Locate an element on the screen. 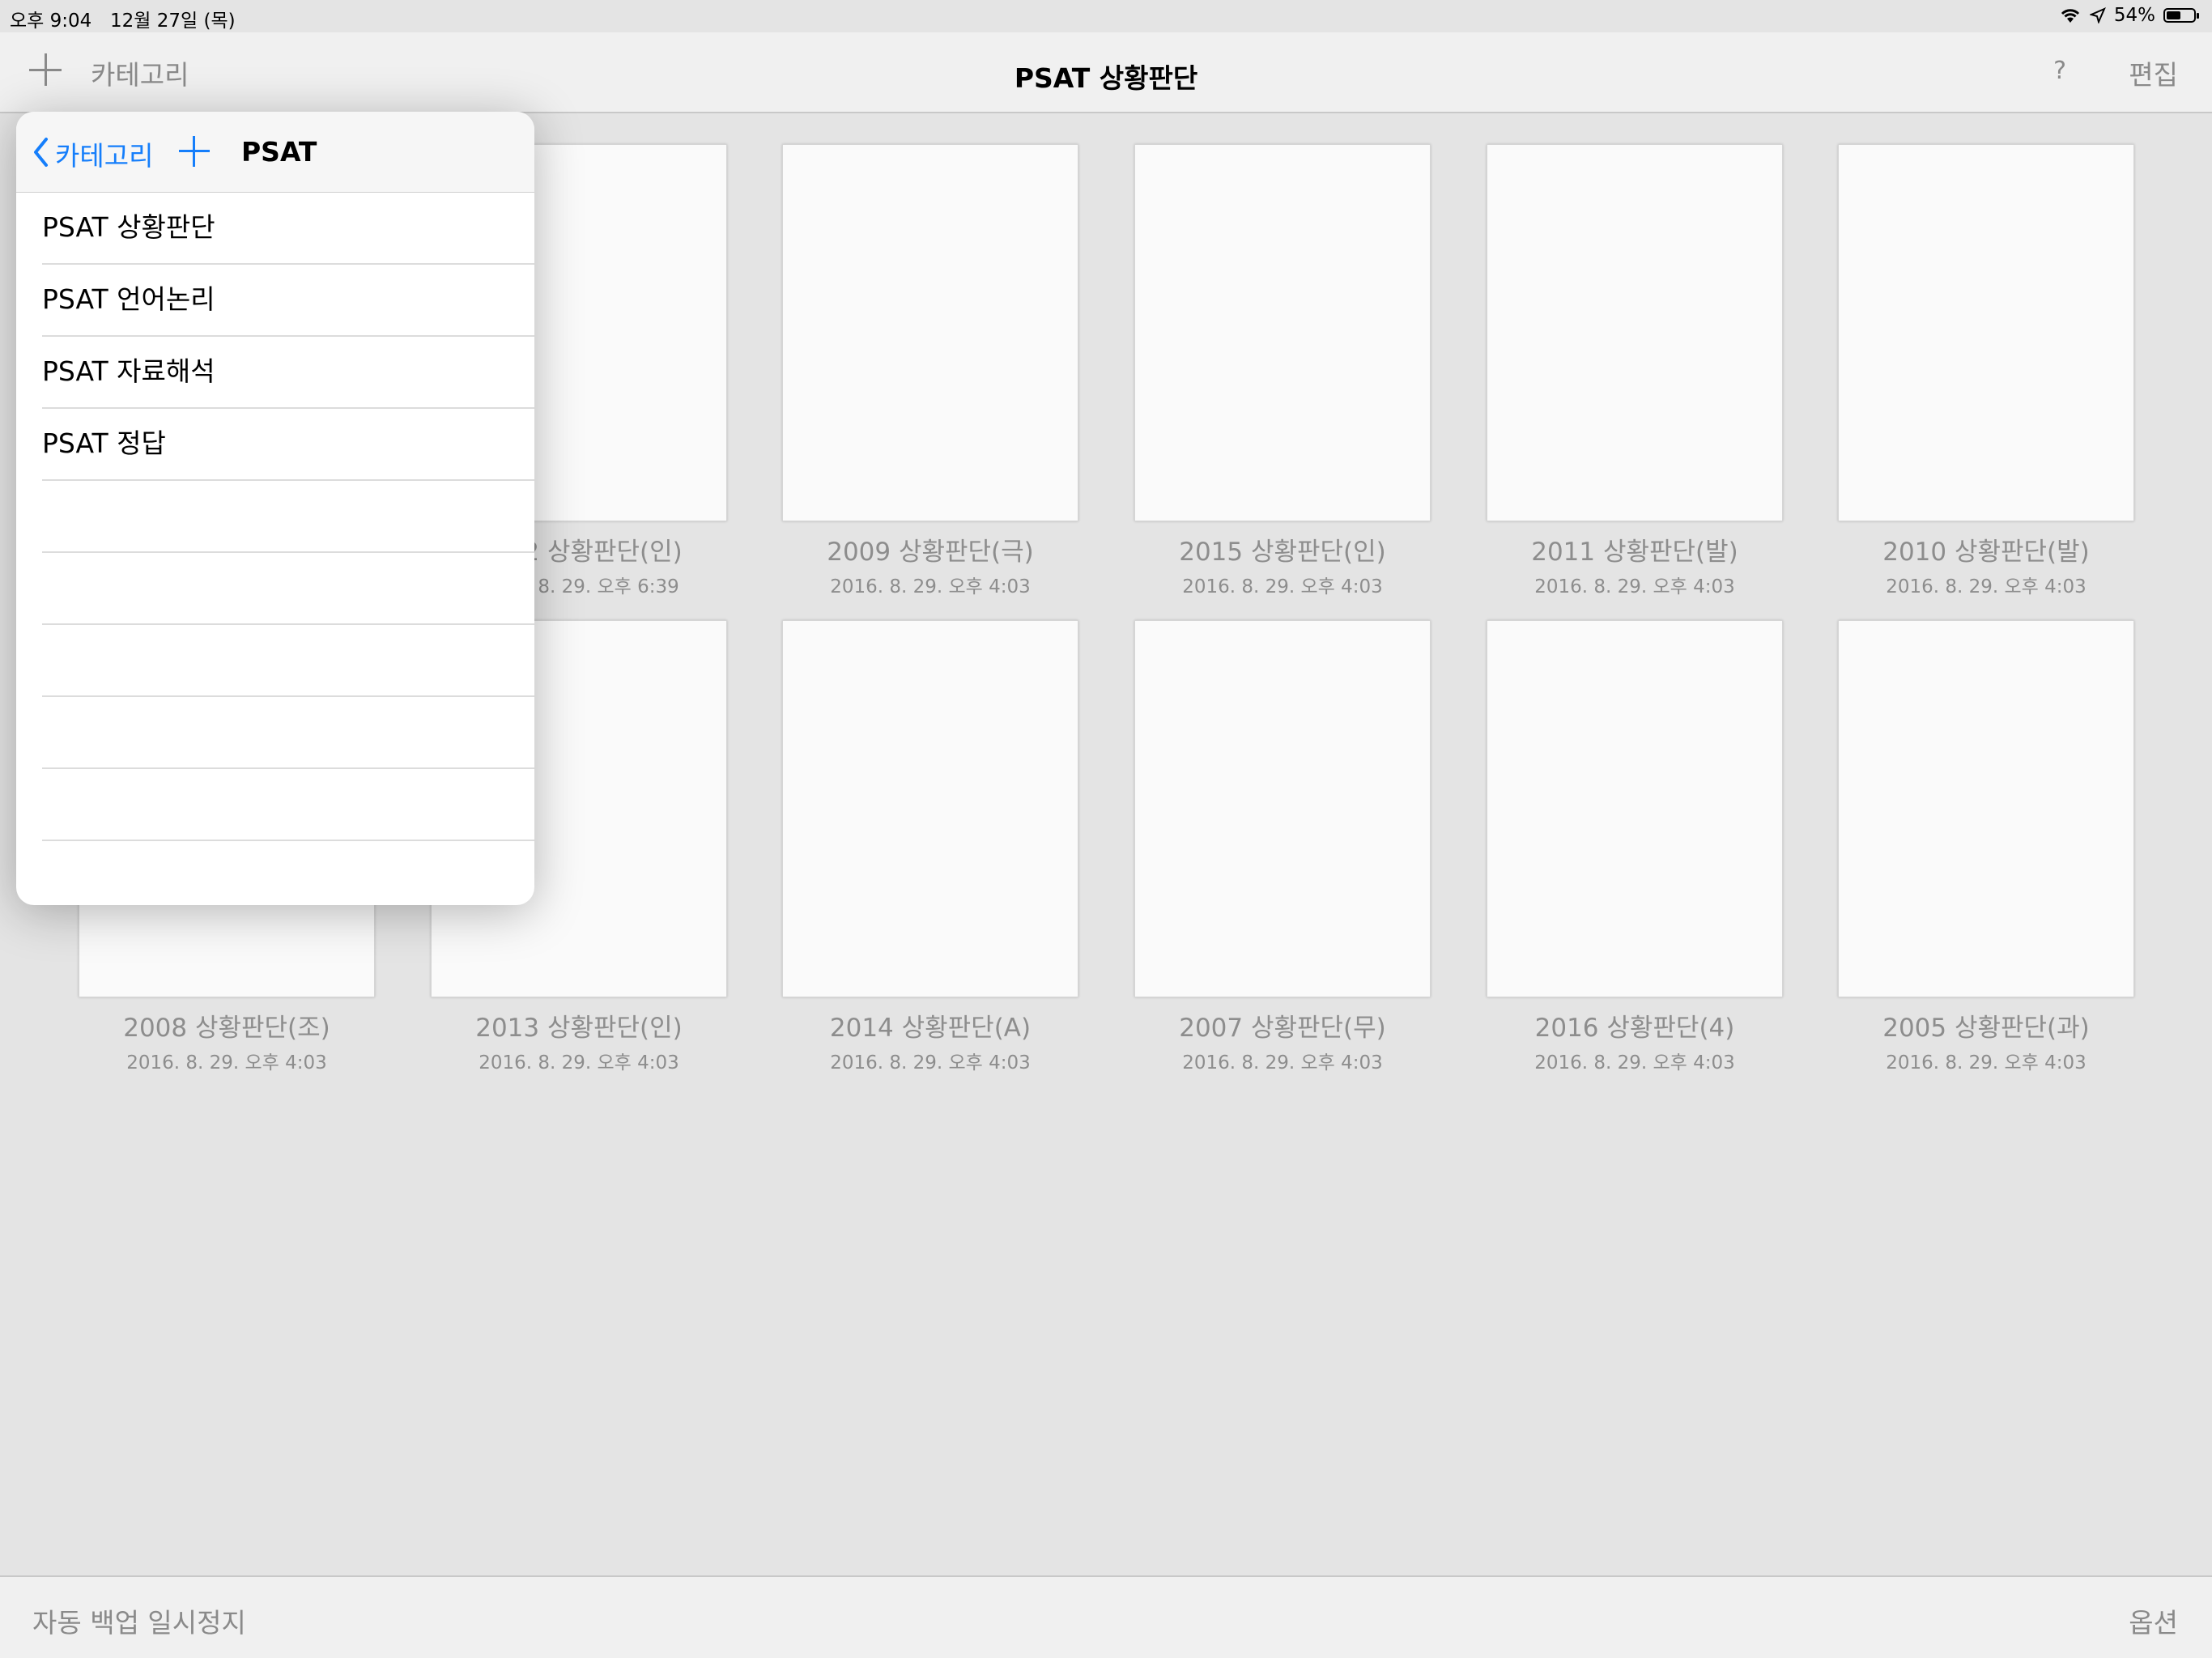  document-title: 2010 상황판단(발) is located at coordinates (1986, 552).